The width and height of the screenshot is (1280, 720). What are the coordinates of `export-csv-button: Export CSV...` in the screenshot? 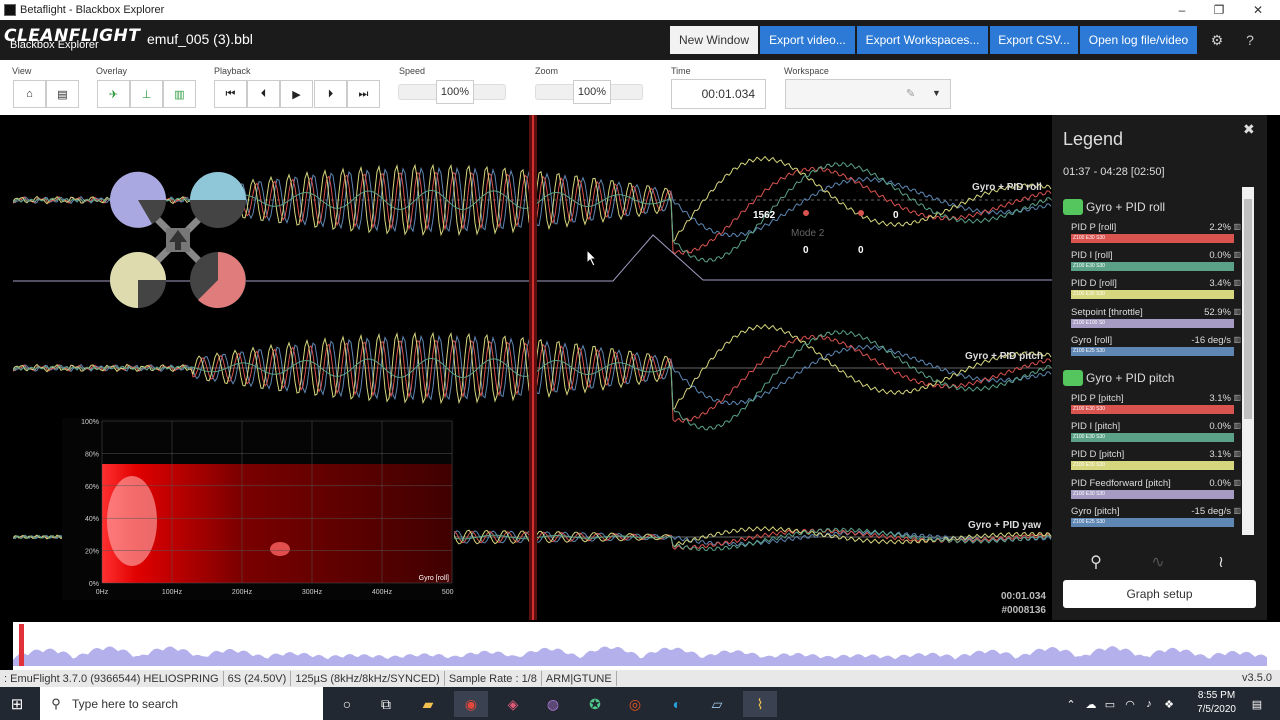 It's located at (1034, 40).